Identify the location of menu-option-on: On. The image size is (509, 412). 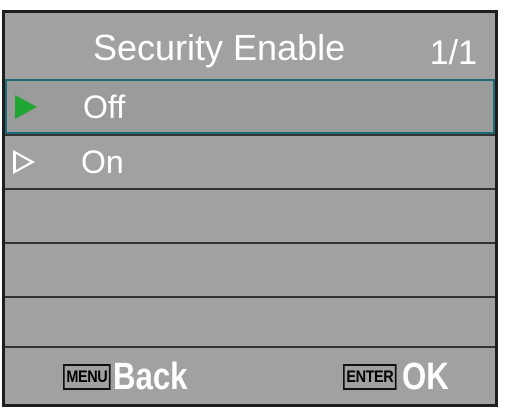
(250, 161).